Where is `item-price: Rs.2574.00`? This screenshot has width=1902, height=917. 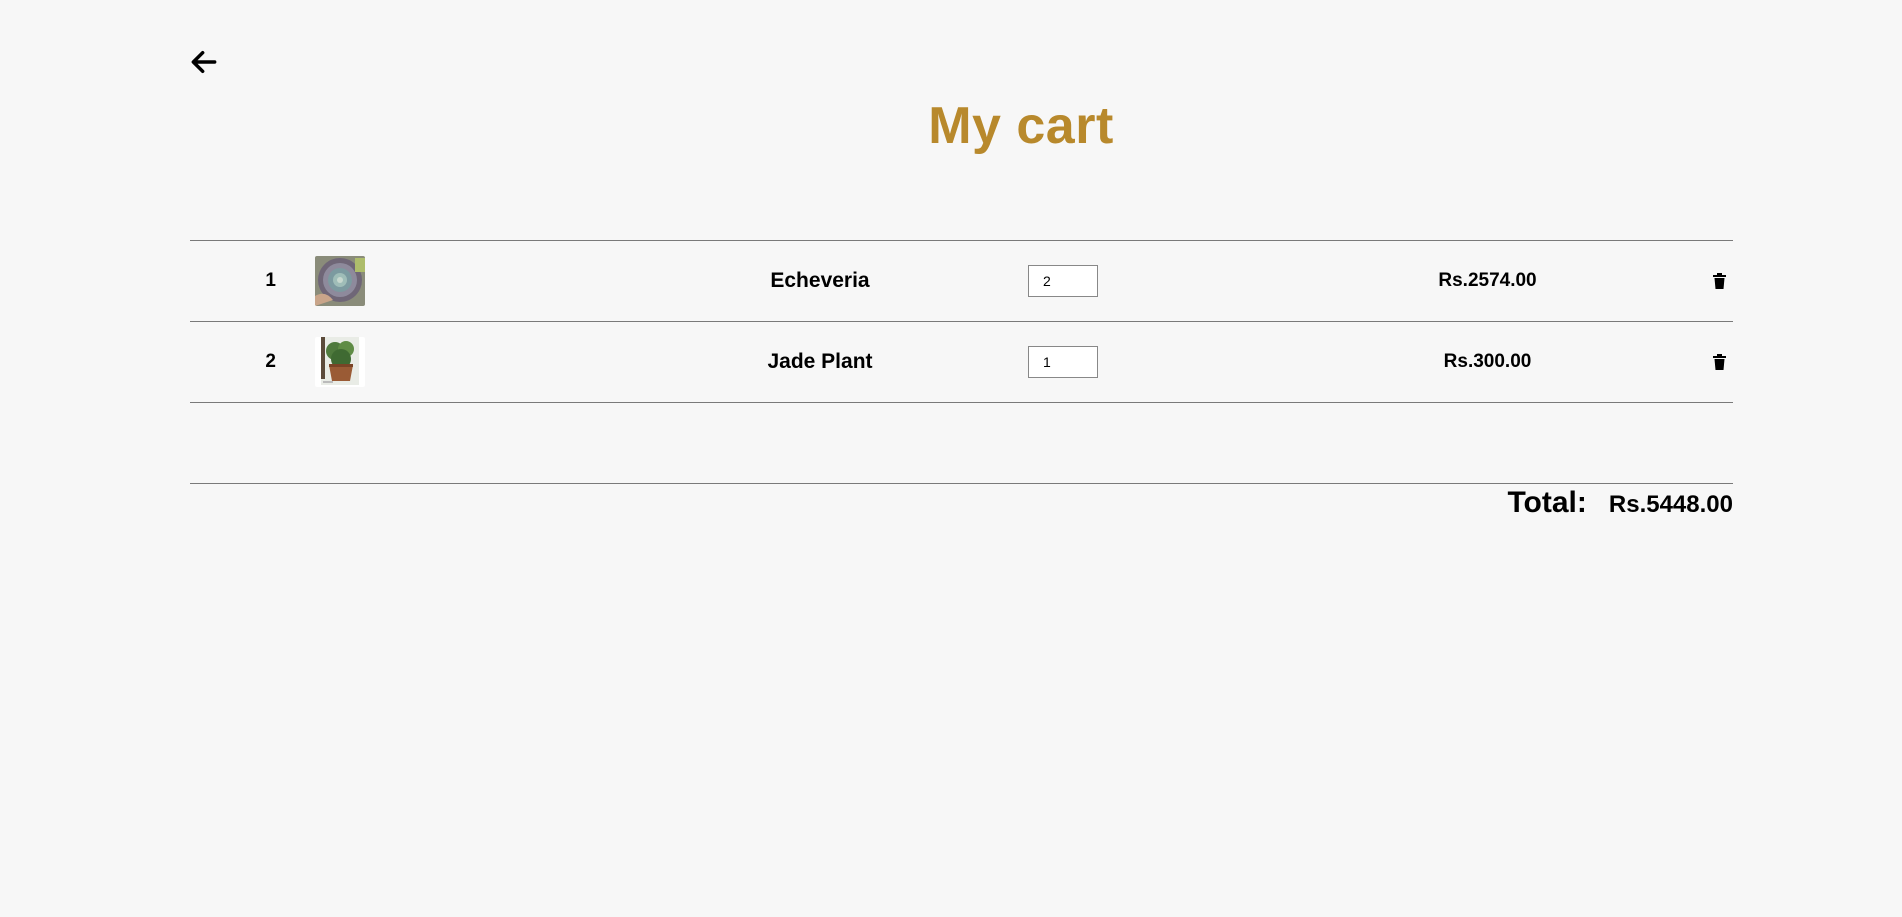 item-price: Rs.2574.00 is located at coordinates (1487, 280).